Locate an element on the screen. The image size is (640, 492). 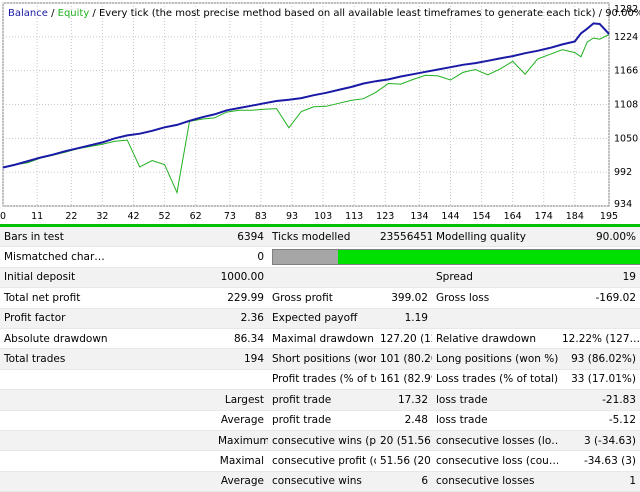
report-value: 51.56 (20) is located at coordinates (404, 461).